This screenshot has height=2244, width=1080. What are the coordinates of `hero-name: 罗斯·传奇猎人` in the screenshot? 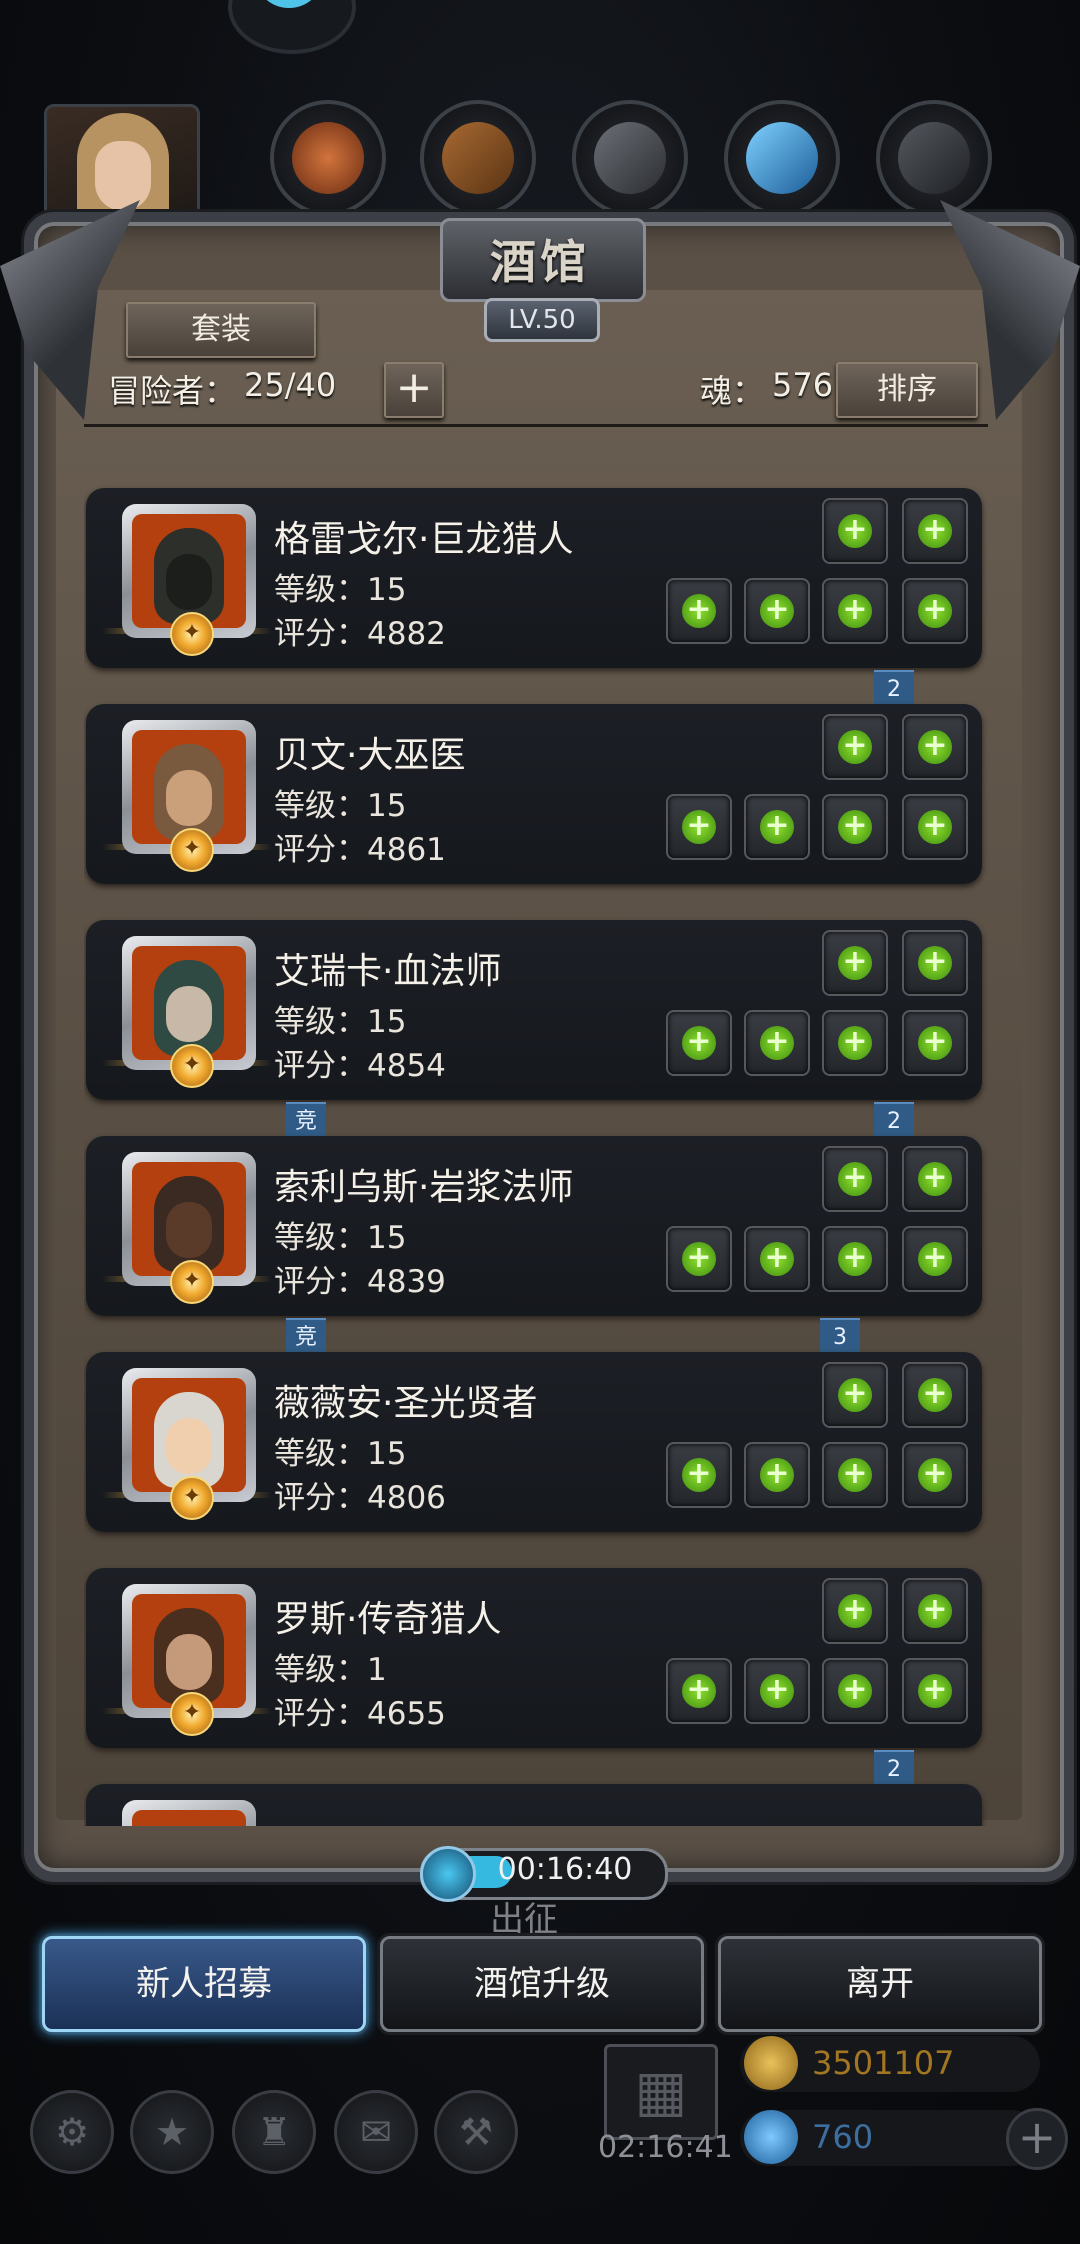 It's located at (388, 1619).